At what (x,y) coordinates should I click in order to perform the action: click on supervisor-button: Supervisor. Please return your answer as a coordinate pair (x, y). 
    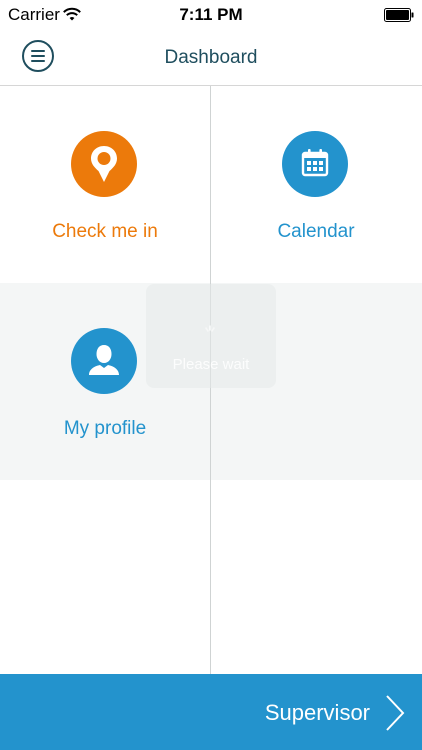
    Looking at the image, I should click on (211, 712).